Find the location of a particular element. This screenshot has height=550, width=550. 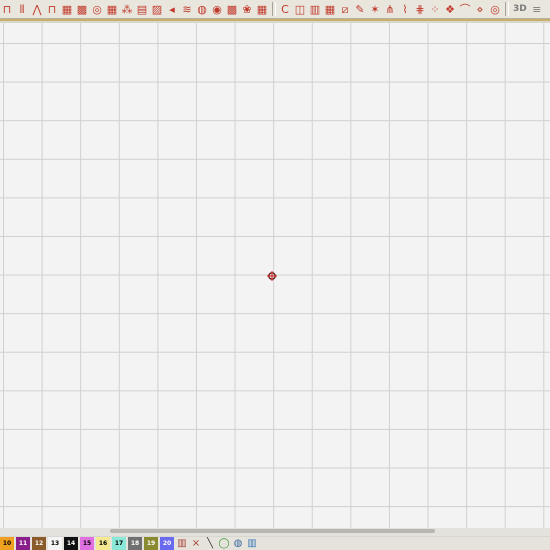

leaf-tool-icon: ✎ is located at coordinates (360, 9).